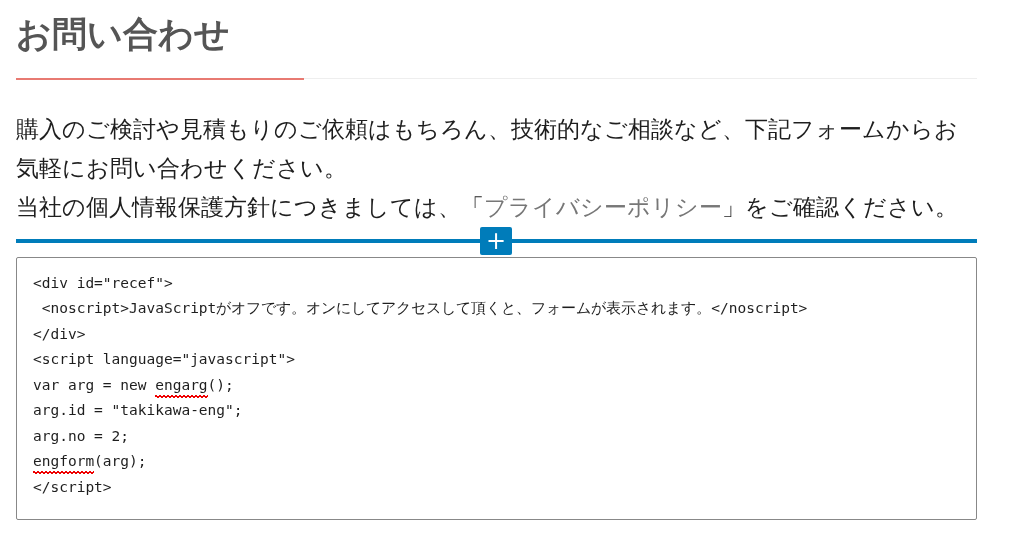  What do you see at coordinates (487, 148) in the screenshot?
I see `paragraph-text: 購入のご検討や見積もりのご依頼はもちろん、技術的なご相談など、下記フォームからお気軽にお問い合わせください。` at bounding box center [487, 148].